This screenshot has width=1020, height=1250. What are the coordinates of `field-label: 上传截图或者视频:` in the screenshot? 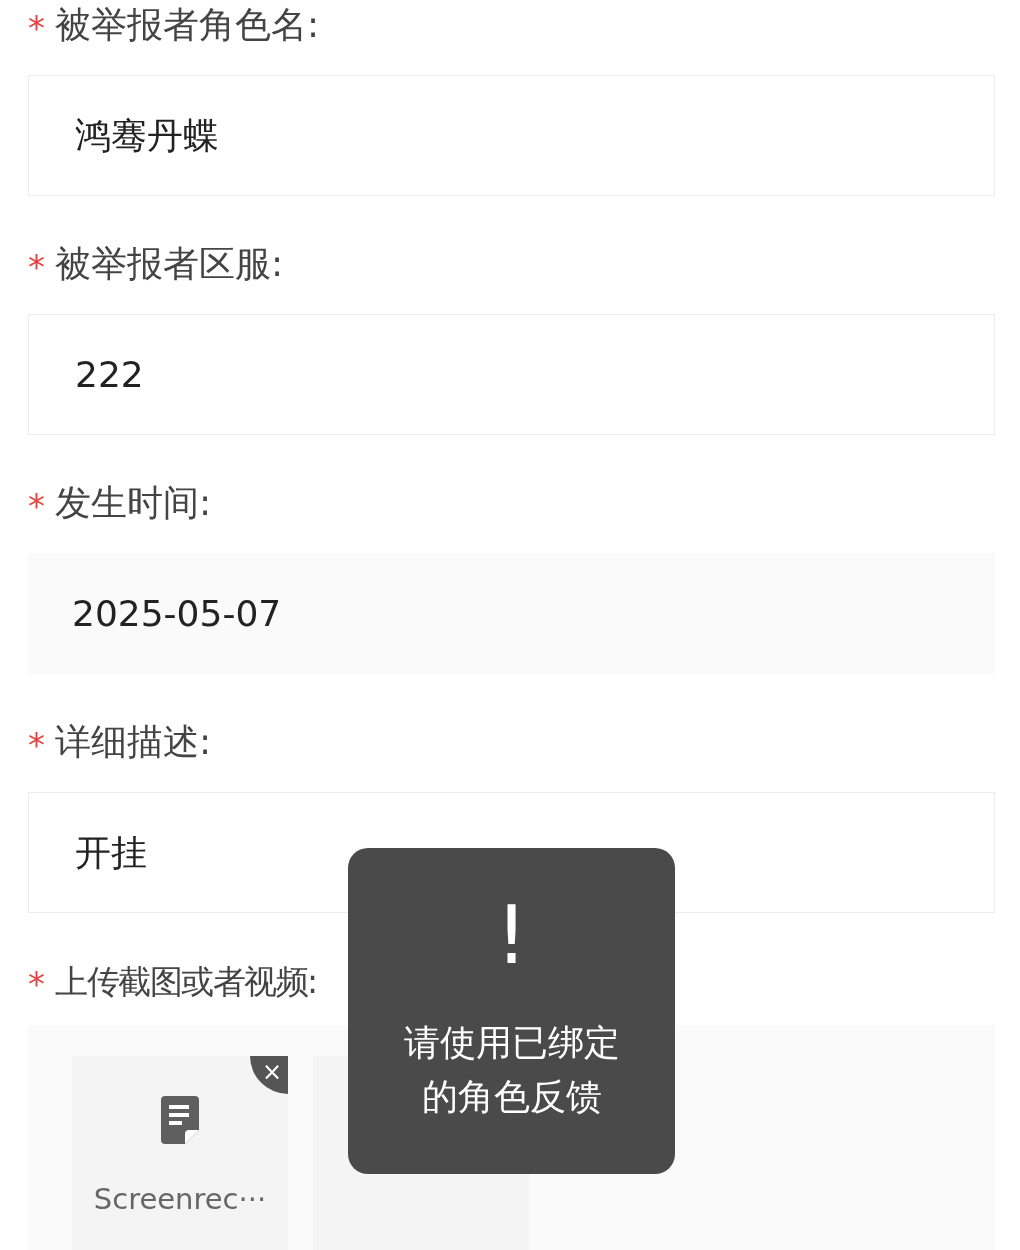 It's located at (186, 981).